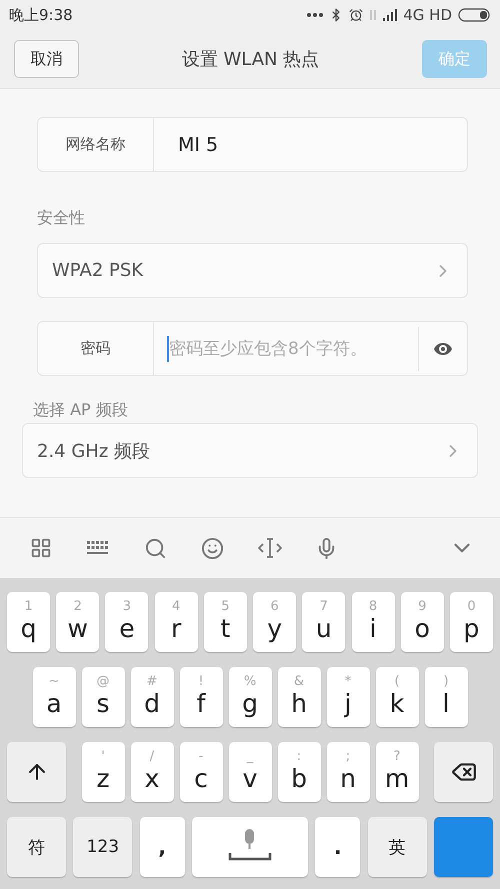  I want to click on keyboard-key: ; n, so click(348, 772).